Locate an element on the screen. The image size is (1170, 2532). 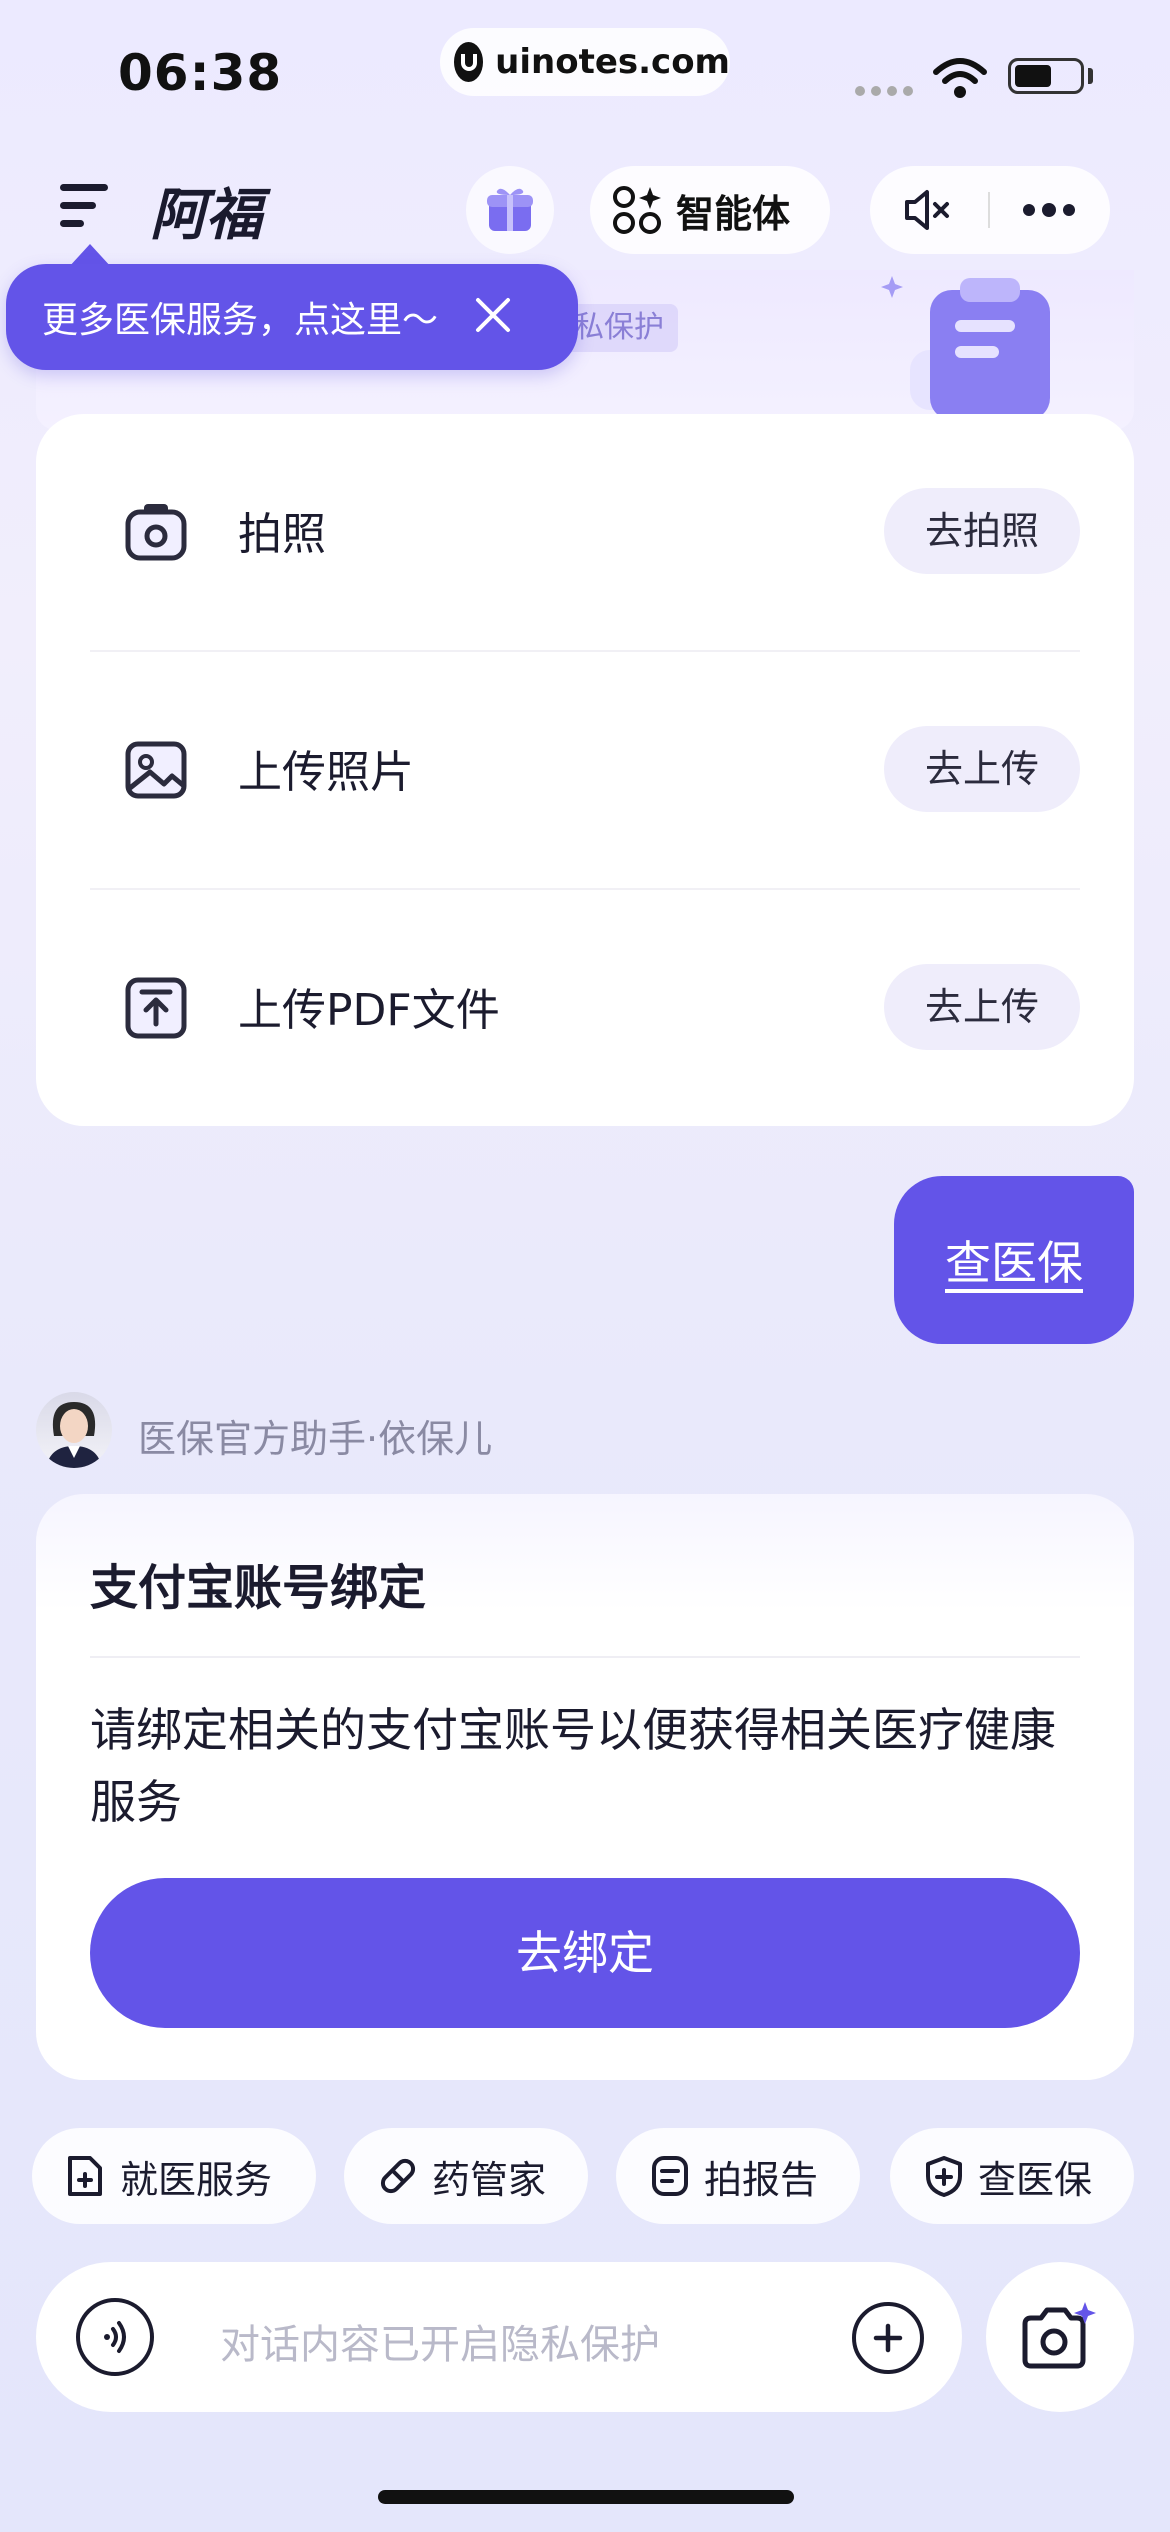
more-button is located at coordinates (1049, 210).